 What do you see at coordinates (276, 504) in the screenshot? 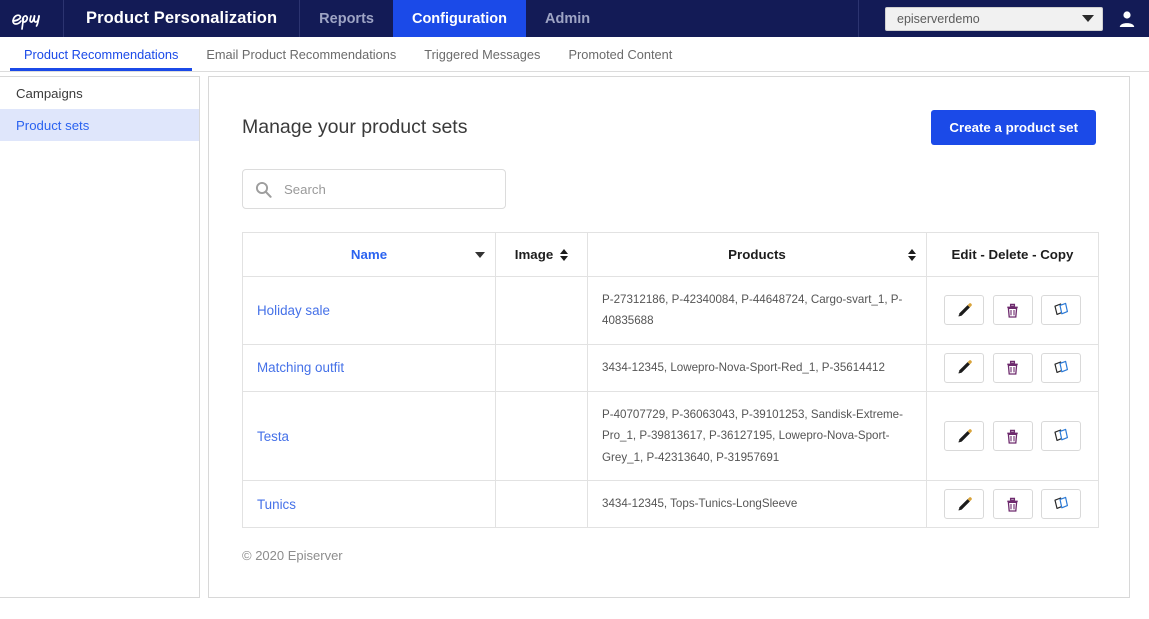
I see `product-set-link: Tunics` at bounding box center [276, 504].